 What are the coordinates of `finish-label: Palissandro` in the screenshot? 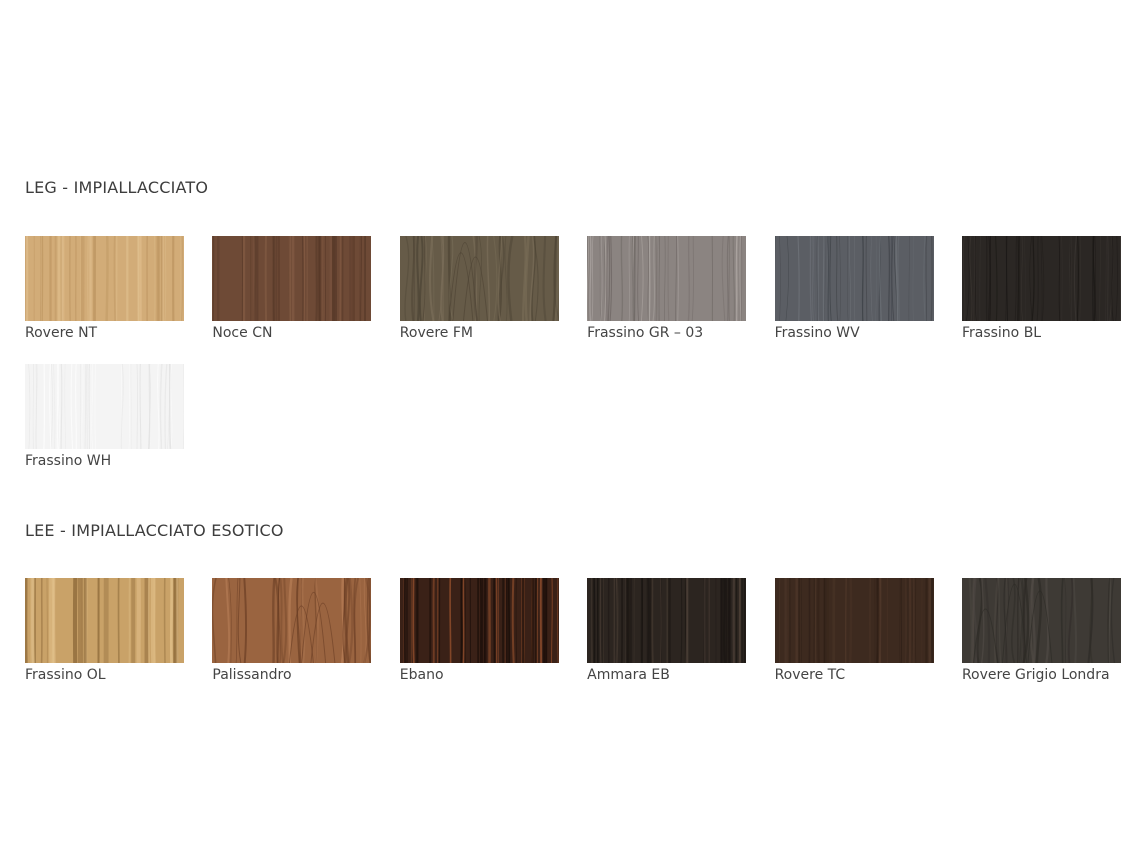 It's located at (252, 675).